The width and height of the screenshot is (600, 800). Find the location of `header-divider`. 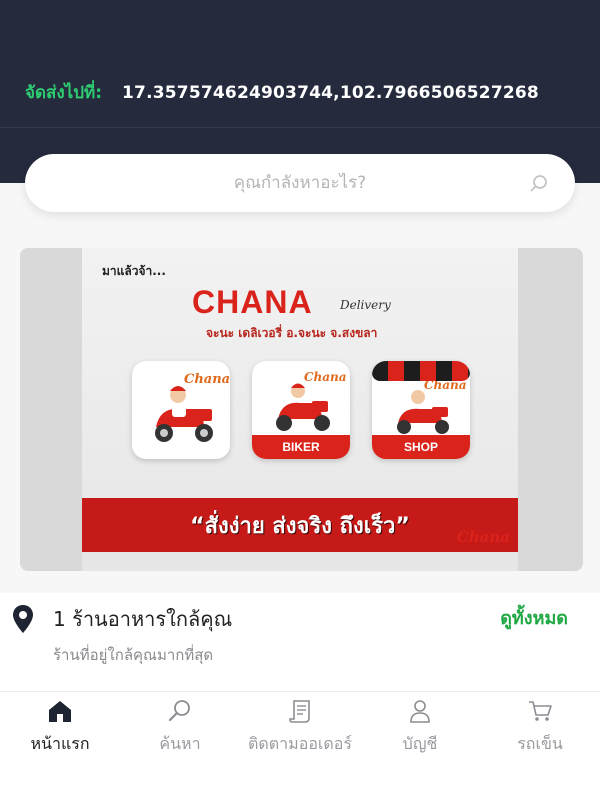

header-divider is located at coordinates (300, 127).